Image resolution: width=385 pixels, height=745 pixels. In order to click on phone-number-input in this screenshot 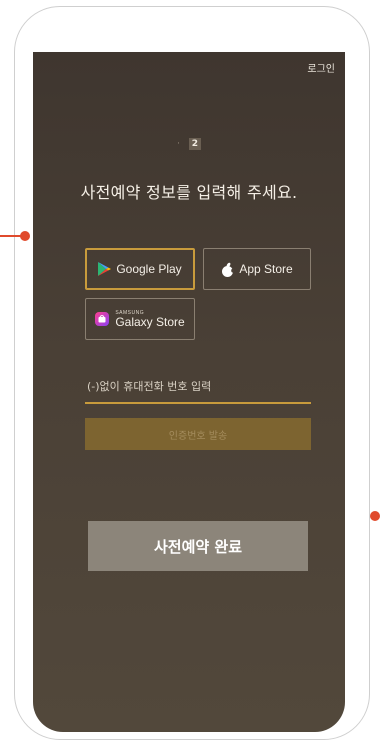, I will do `click(198, 387)`.